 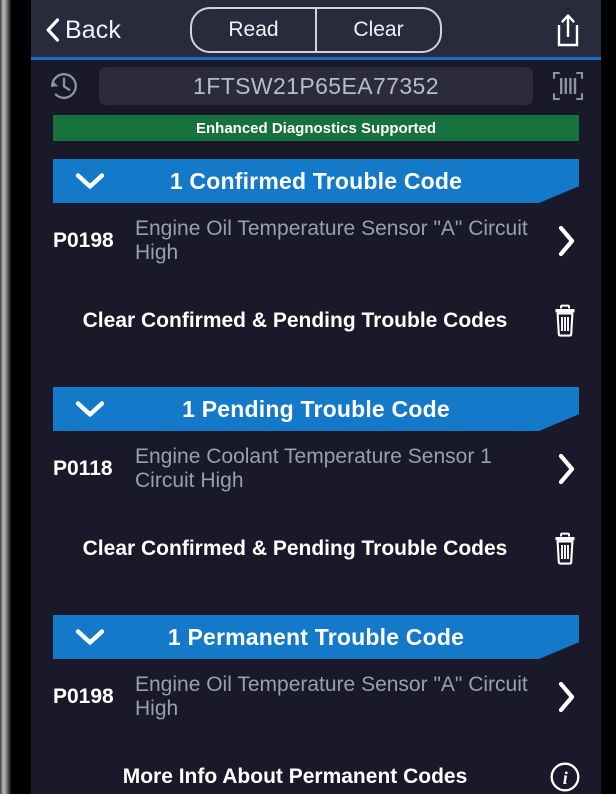 I want to click on read-clear-segmented-control: Read Clear, so click(x=316, y=30).